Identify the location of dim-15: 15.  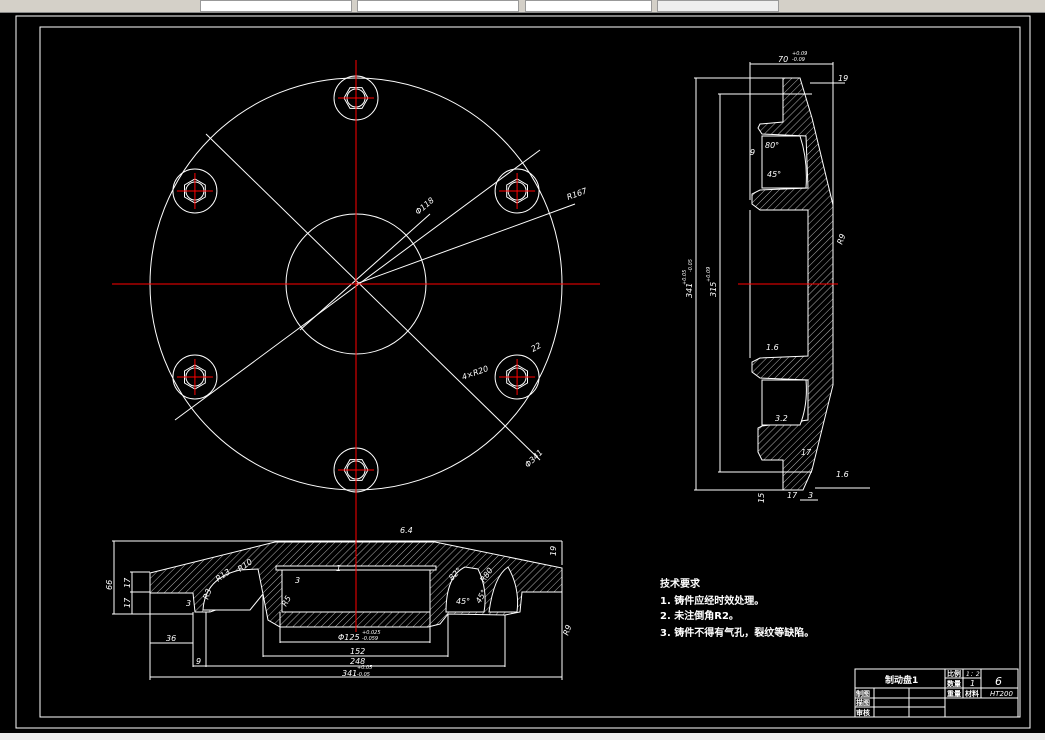
(761, 498).